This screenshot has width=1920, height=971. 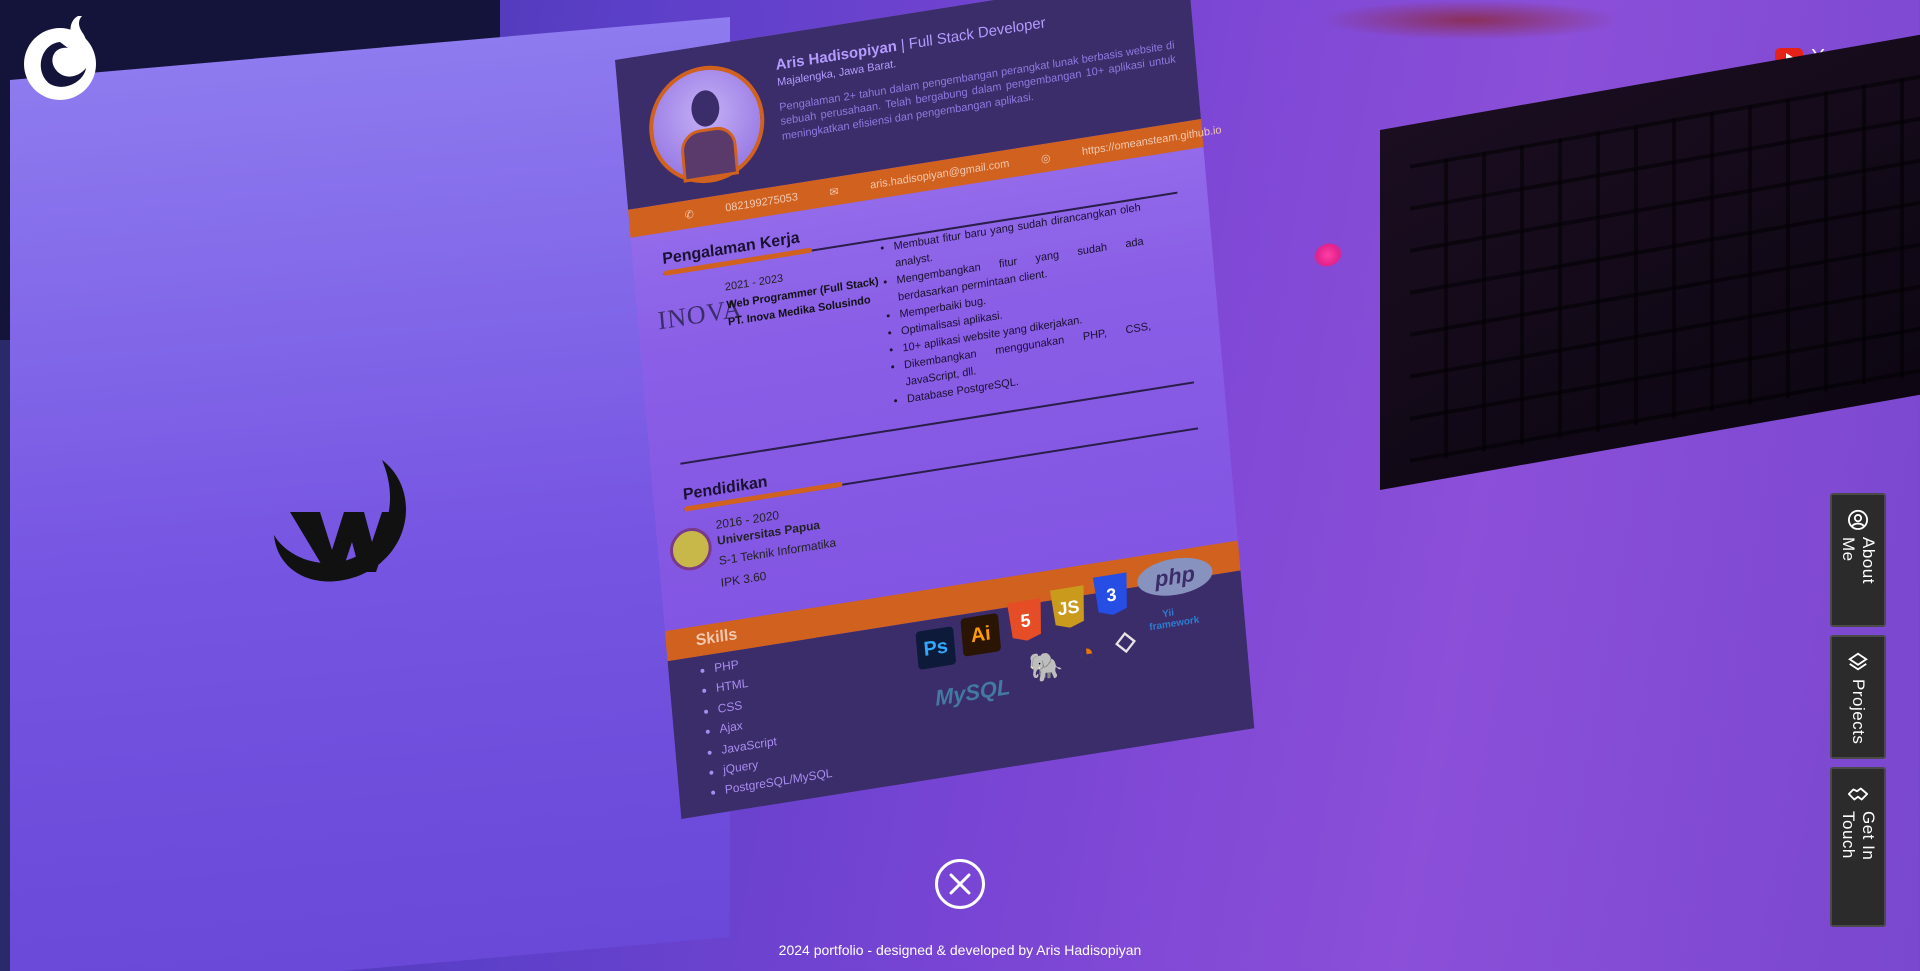 What do you see at coordinates (761, 203) in the screenshot?
I see `phone-number: 082199275053` at bounding box center [761, 203].